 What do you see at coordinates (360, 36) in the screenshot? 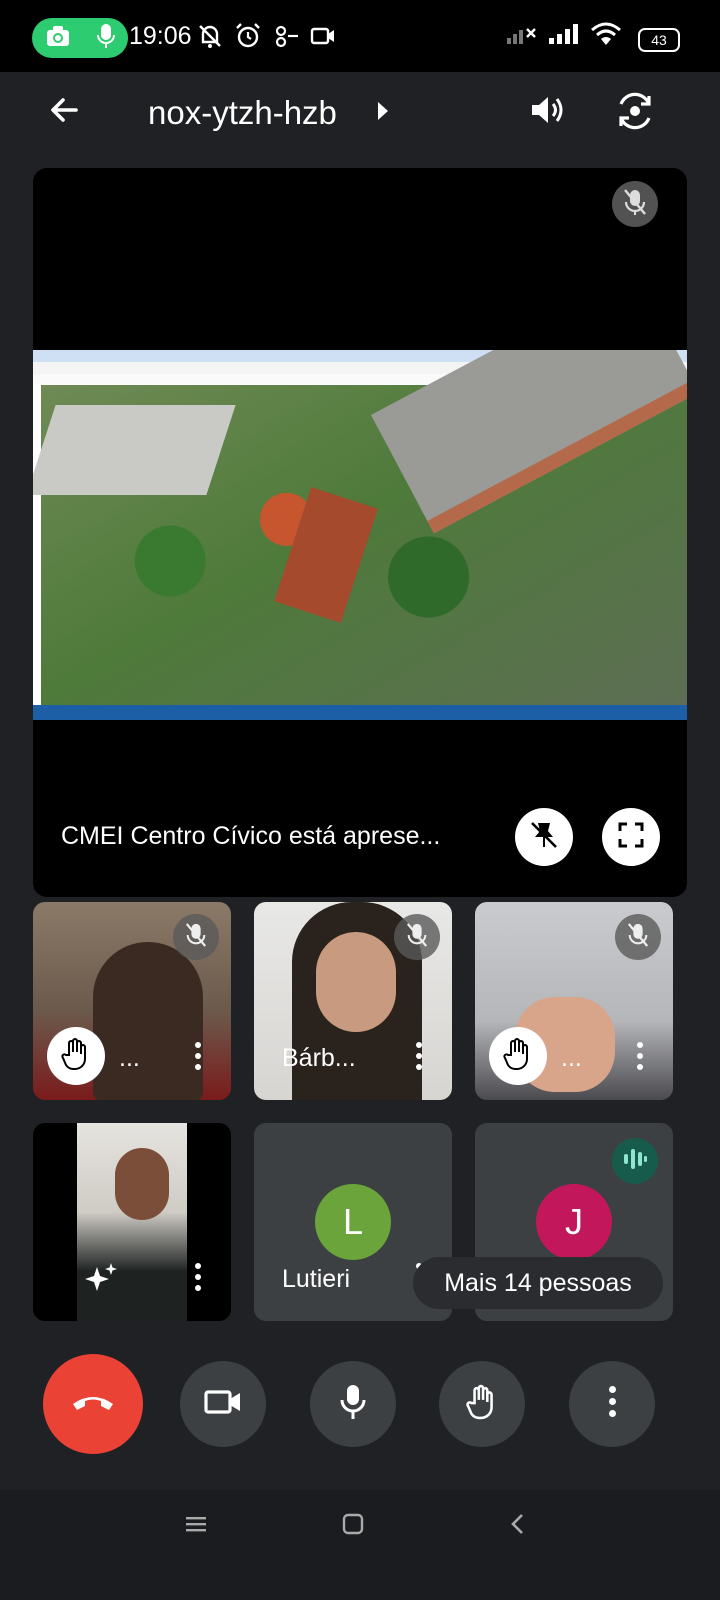
I see `status-bar: 19:06 43` at bounding box center [360, 36].